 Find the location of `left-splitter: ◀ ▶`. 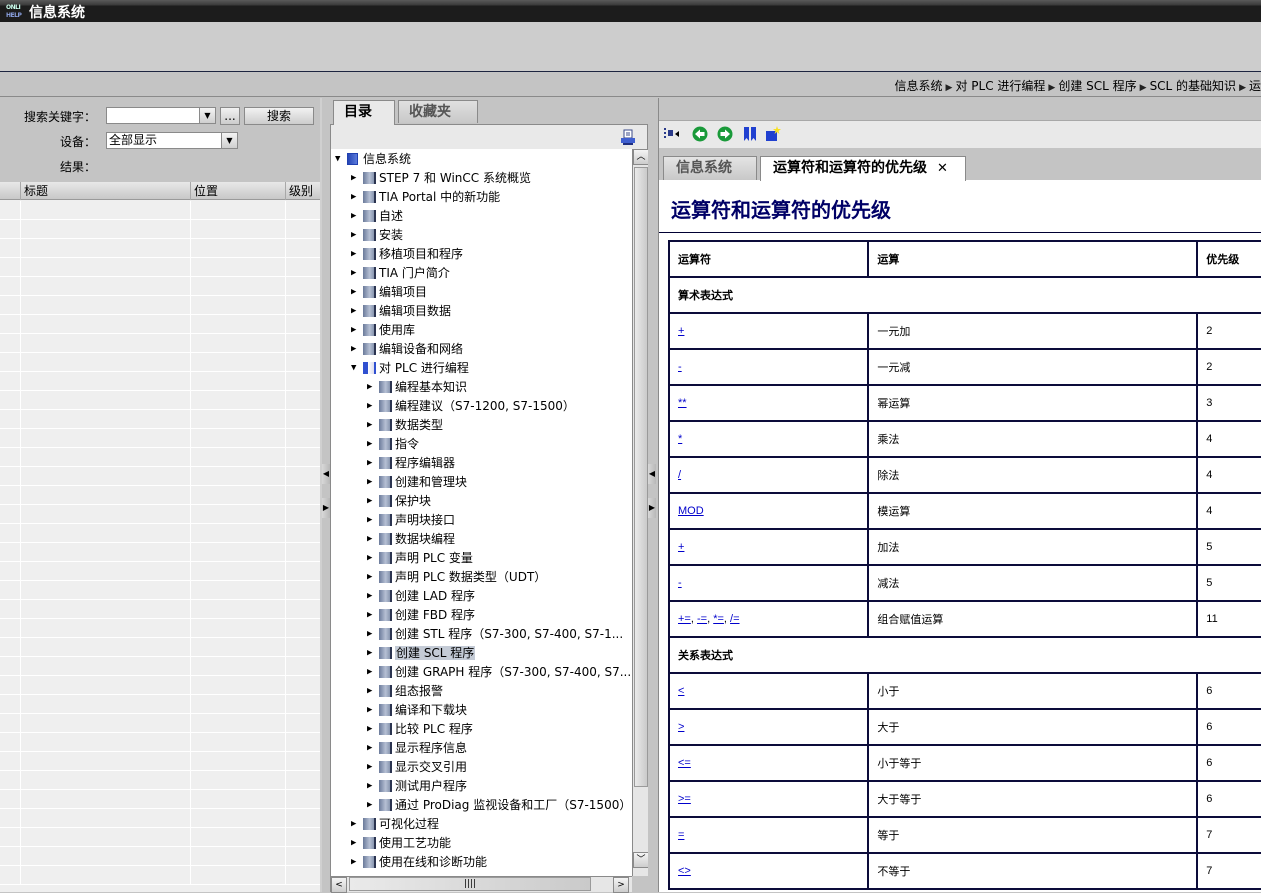

left-splitter: ◀ ▶ is located at coordinates (326, 495).